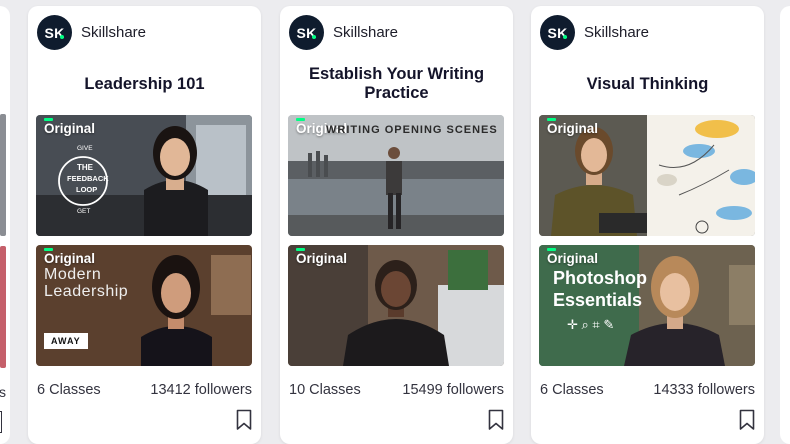 Image resolution: width=790 pixels, height=444 pixels. What do you see at coordinates (88, 178) in the screenshot?
I see `overlay-text: FEEDBACK` at bounding box center [88, 178].